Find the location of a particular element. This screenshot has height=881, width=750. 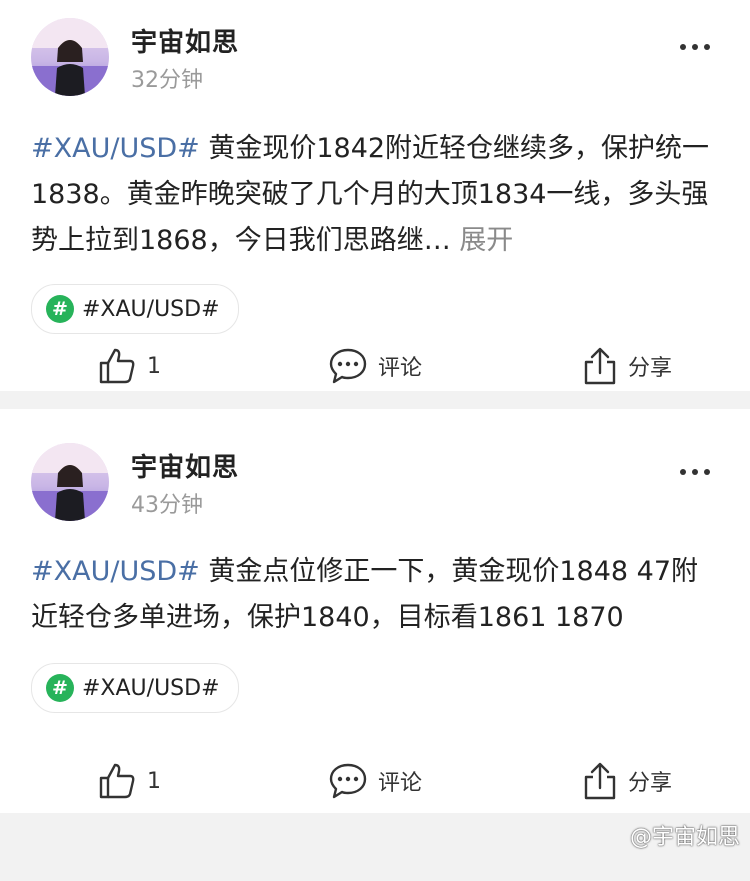

post-time: 43分钟 is located at coordinates (167, 505).